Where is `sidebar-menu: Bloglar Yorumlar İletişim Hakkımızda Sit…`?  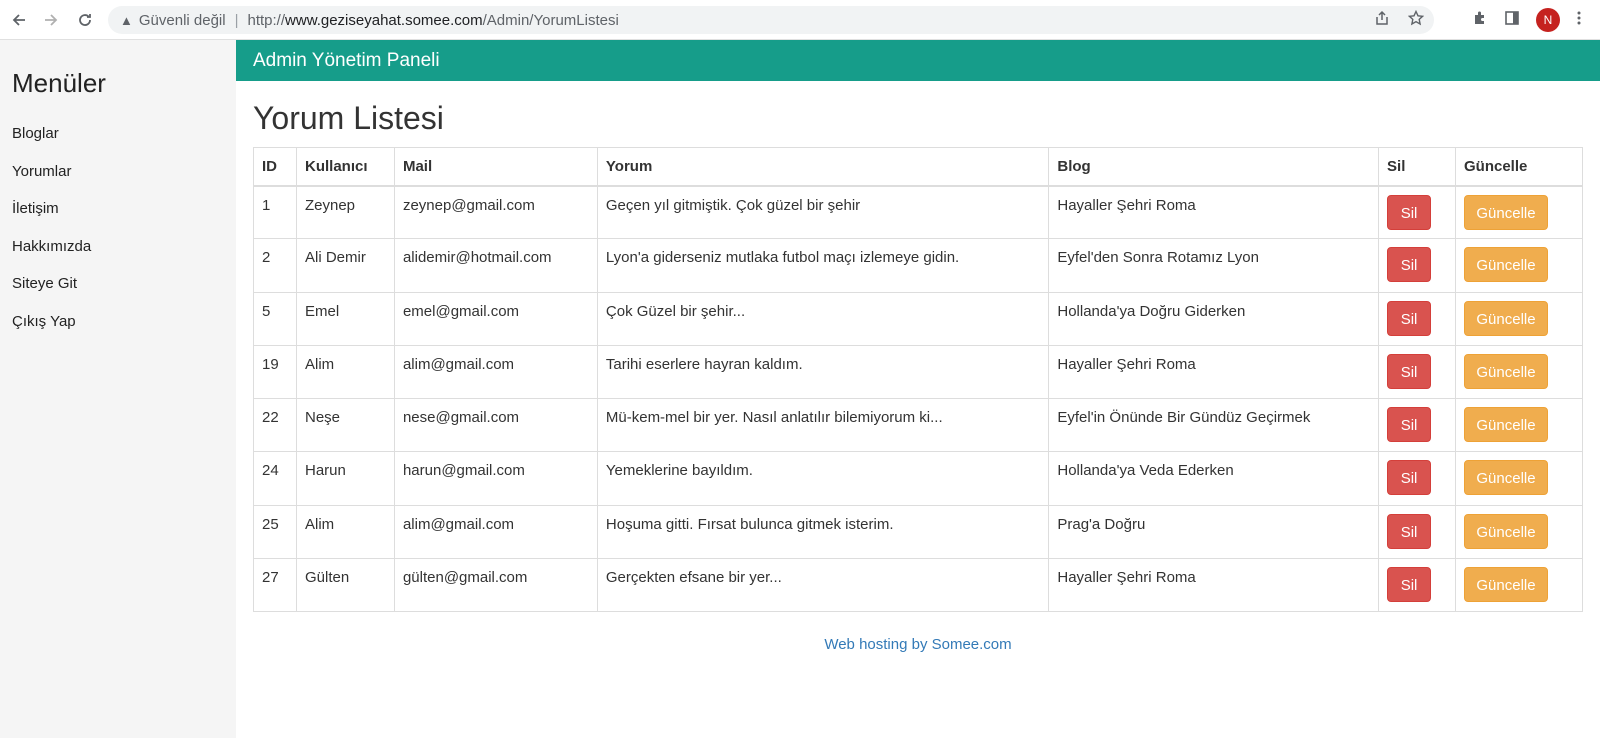
sidebar-menu: Bloglar Yorumlar İletişim Hakkımızda Sit… is located at coordinates (118, 237).